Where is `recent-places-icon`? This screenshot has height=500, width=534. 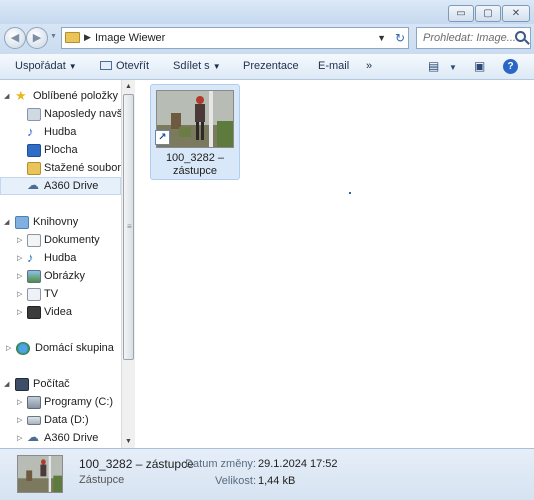
recent-places-icon is located at coordinates (34, 114).